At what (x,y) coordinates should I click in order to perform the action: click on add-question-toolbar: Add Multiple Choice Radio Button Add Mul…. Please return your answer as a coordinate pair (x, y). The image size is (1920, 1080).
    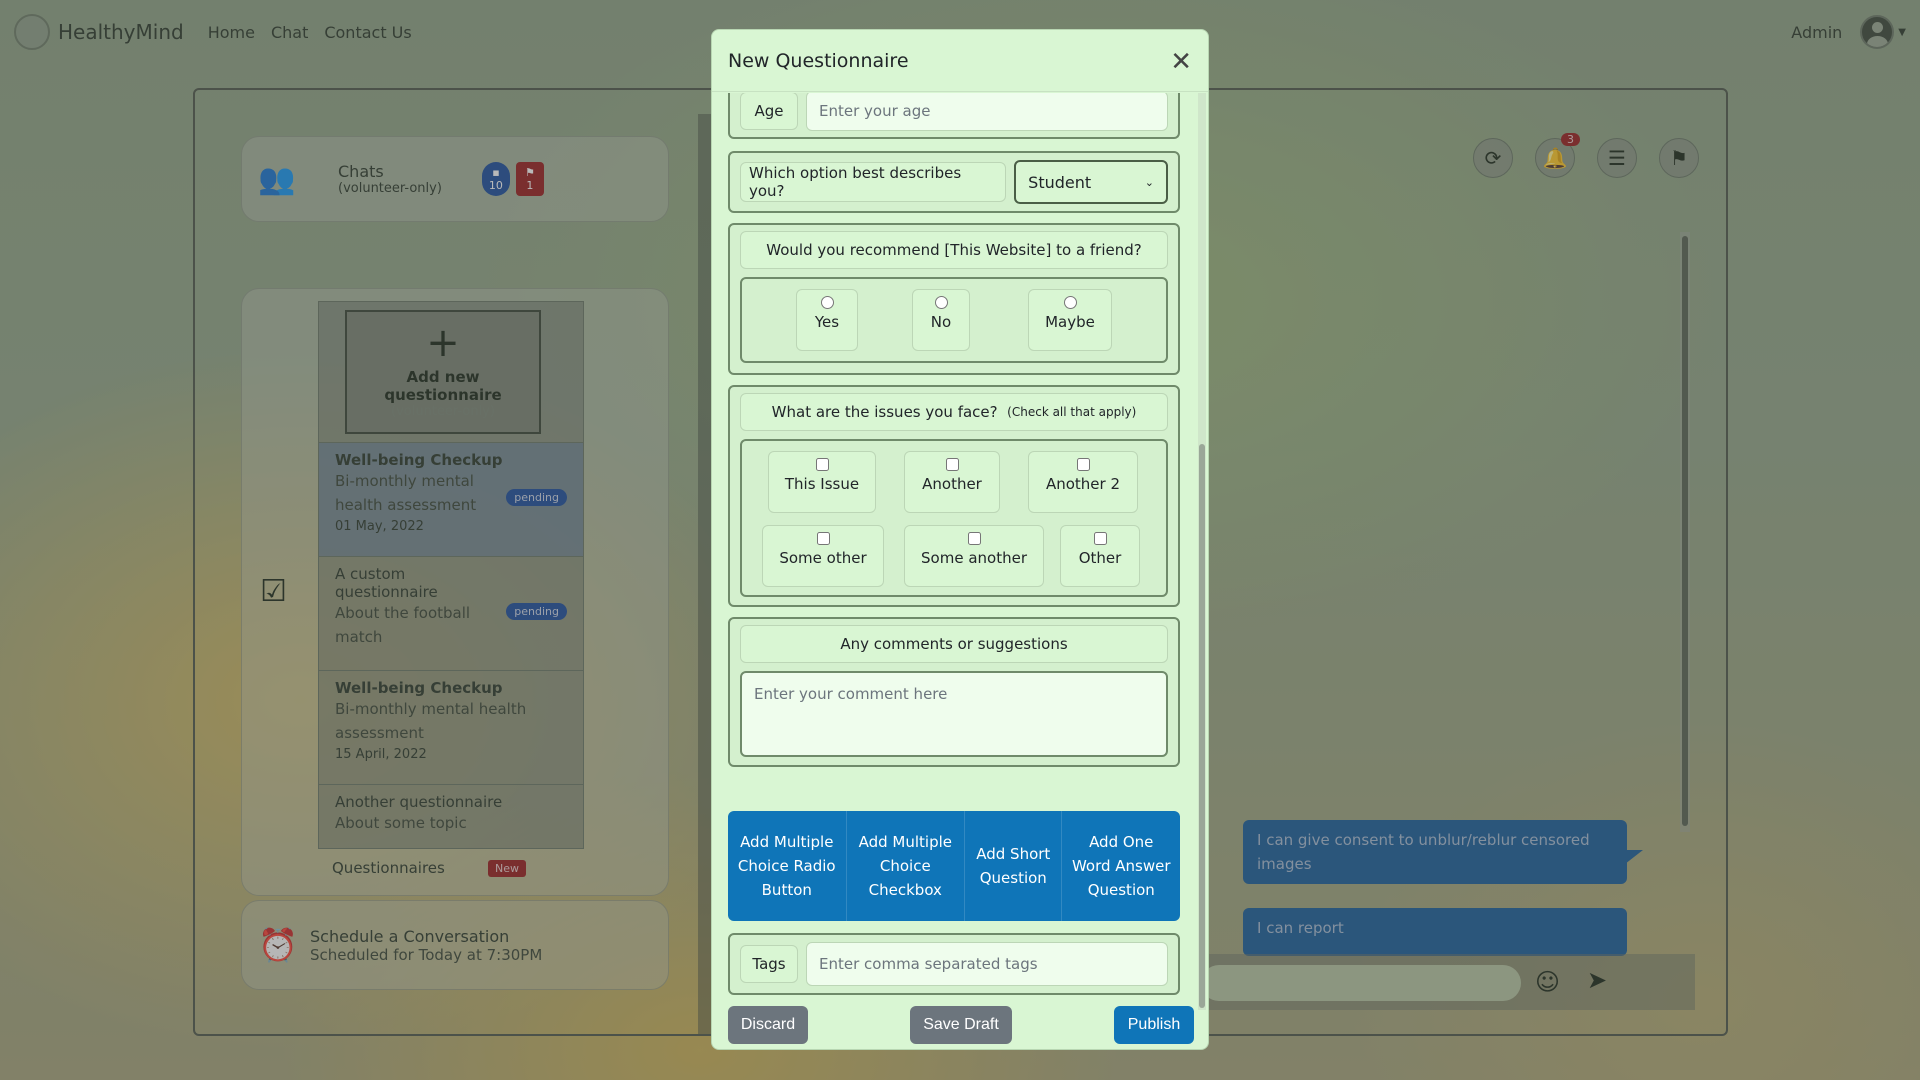
    Looking at the image, I should click on (954, 866).